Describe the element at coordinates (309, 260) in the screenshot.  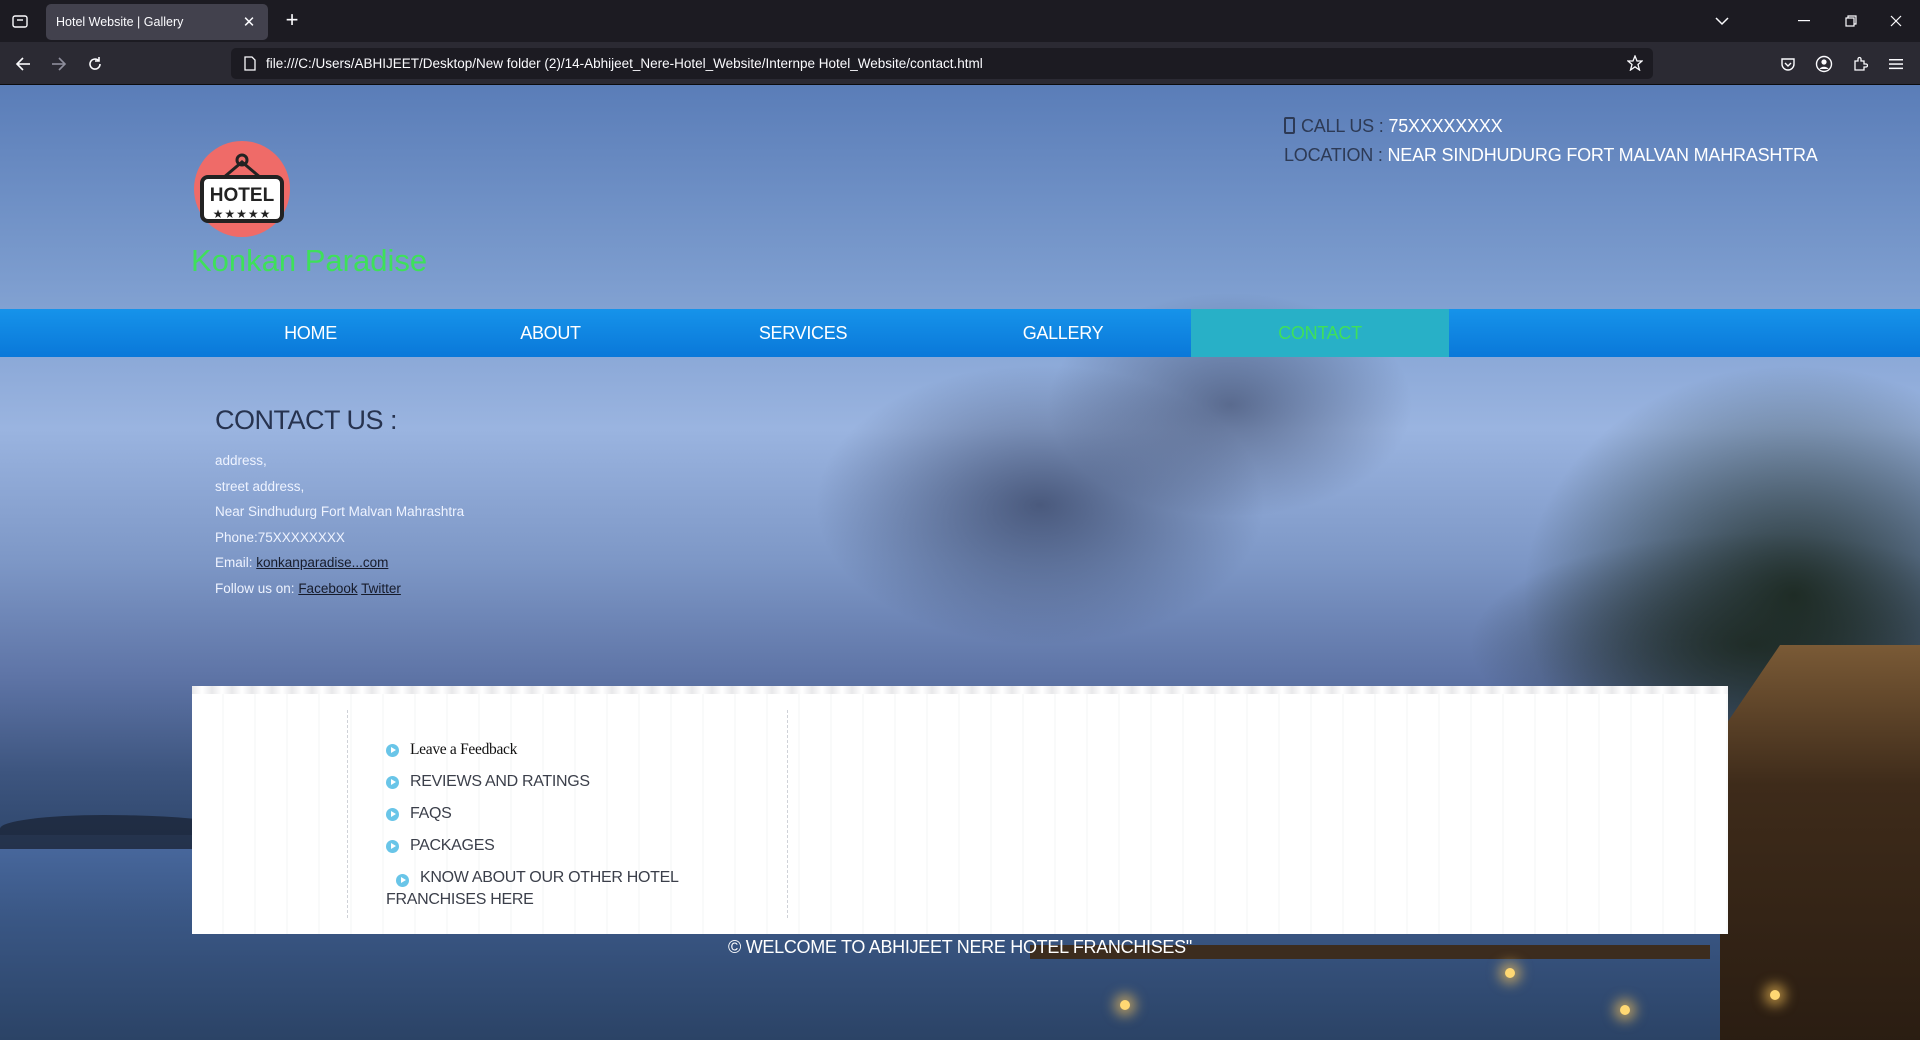
I see `brand-name: Konkan Paradise` at that location.